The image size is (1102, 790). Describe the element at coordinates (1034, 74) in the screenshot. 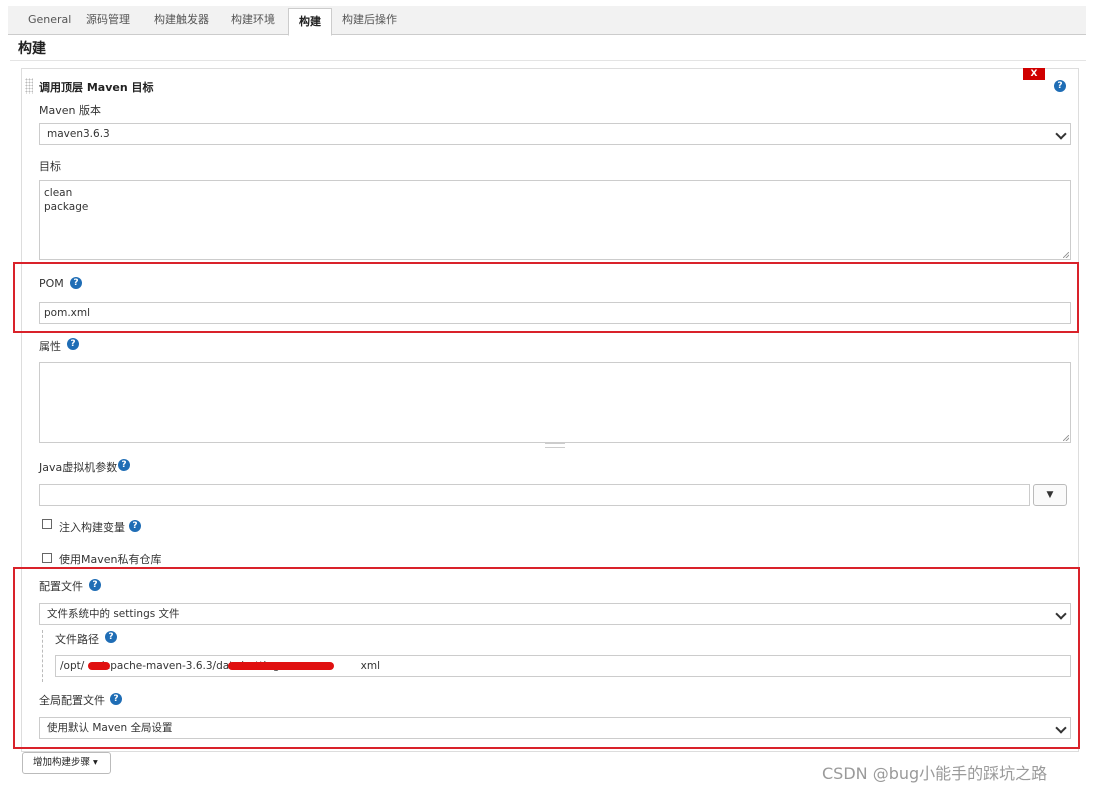

I see `delete-step-button: X` at that location.